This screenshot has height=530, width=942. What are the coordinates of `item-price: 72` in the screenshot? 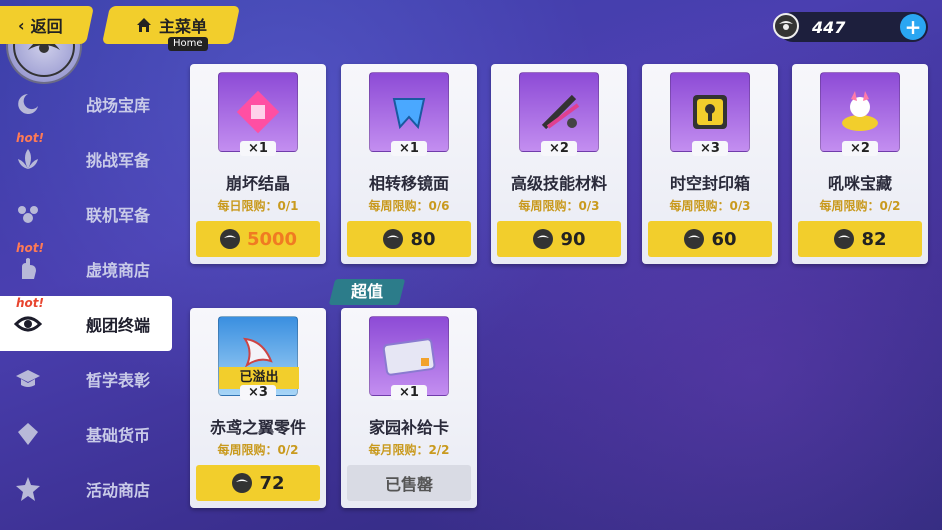 It's located at (272, 483).